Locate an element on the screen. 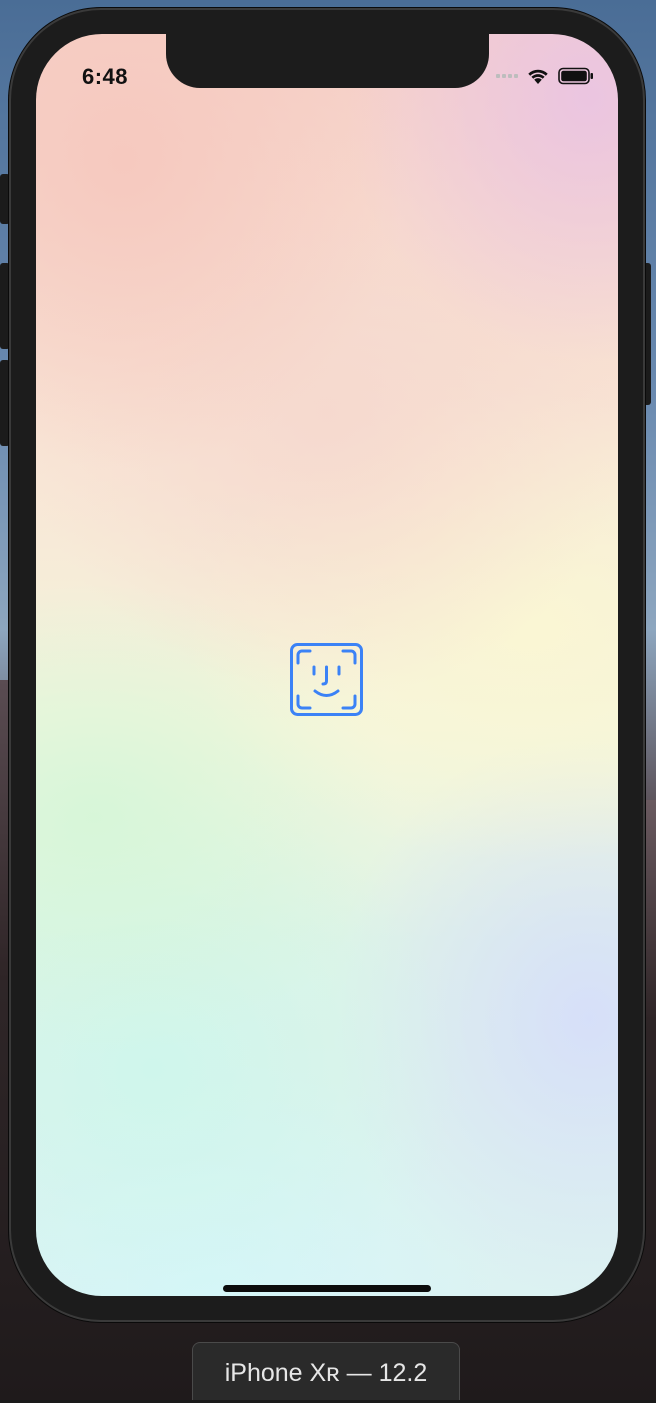 This screenshot has width=656, height=1403. notch is located at coordinates (327, 61).